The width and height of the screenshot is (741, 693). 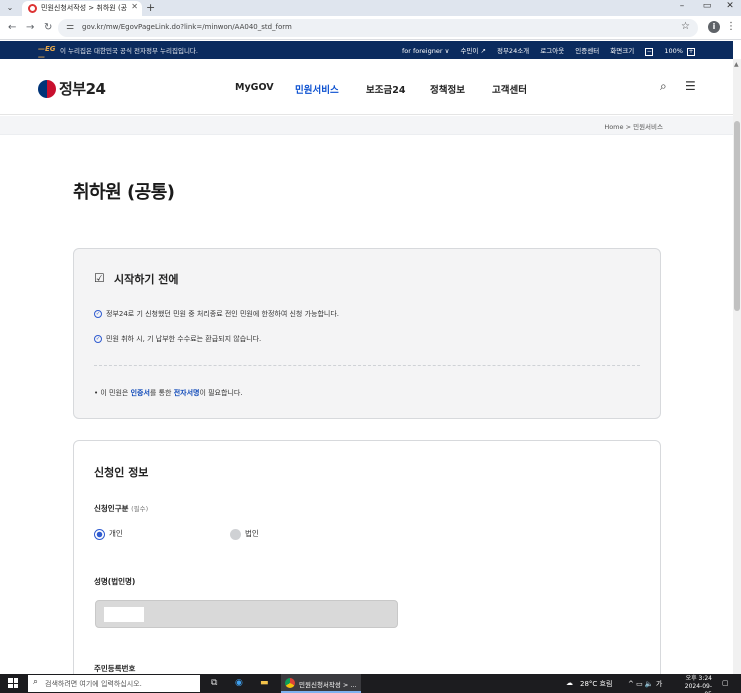 I want to click on site-info-icon: ⚌, so click(x=70, y=27).